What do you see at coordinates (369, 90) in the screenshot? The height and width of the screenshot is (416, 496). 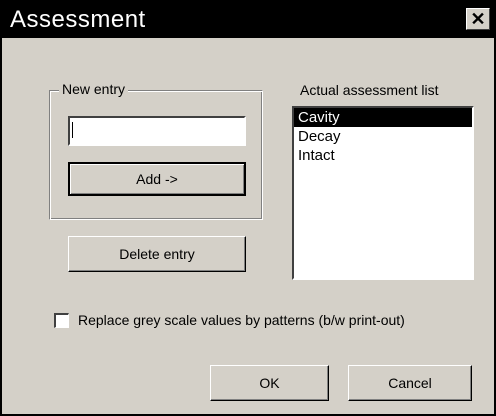 I see `assessment-list-label: Actual assessment list` at bounding box center [369, 90].